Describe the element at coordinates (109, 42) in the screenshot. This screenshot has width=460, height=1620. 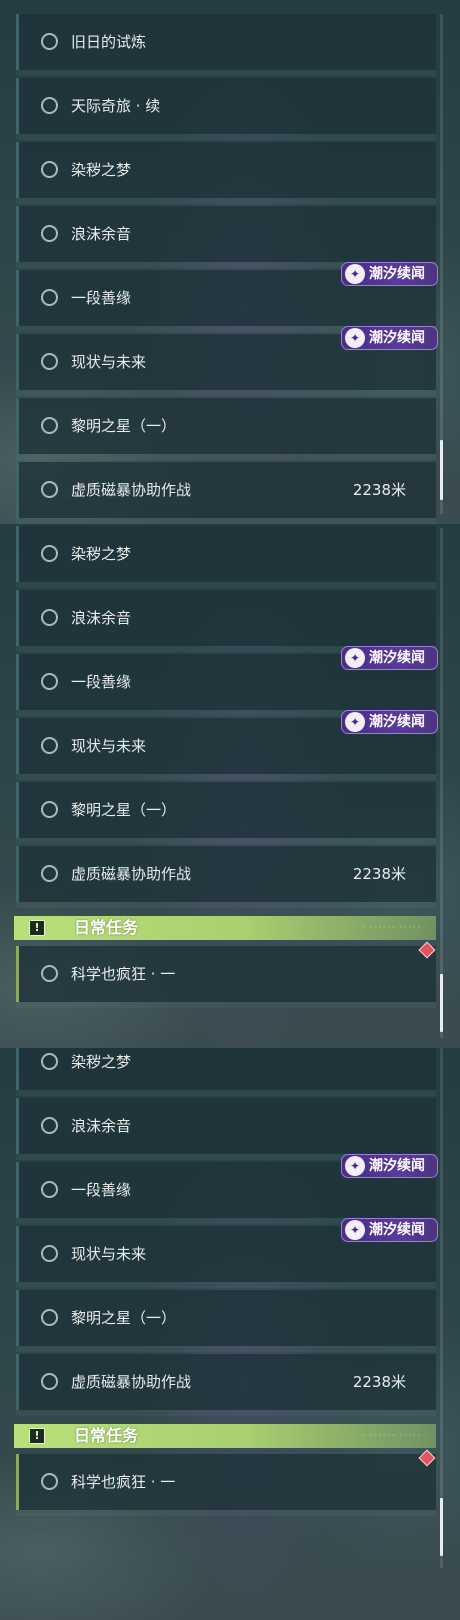
I see `quest-label: 旧日的试炼` at that location.